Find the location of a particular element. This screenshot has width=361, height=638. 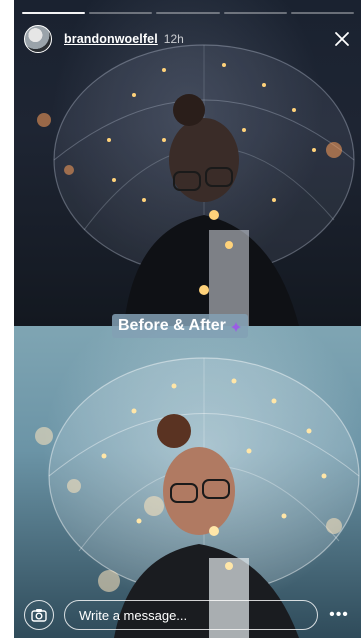

post-time: 12h is located at coordinates (173, 39).